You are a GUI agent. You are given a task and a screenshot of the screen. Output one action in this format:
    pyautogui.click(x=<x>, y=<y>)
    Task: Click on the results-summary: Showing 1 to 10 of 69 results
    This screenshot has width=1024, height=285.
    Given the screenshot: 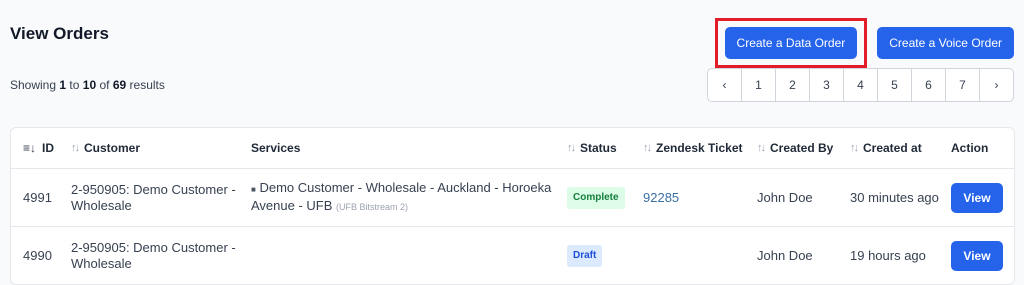 What is the action you would take?
    pyautogui.click(x=87, y=85)
    